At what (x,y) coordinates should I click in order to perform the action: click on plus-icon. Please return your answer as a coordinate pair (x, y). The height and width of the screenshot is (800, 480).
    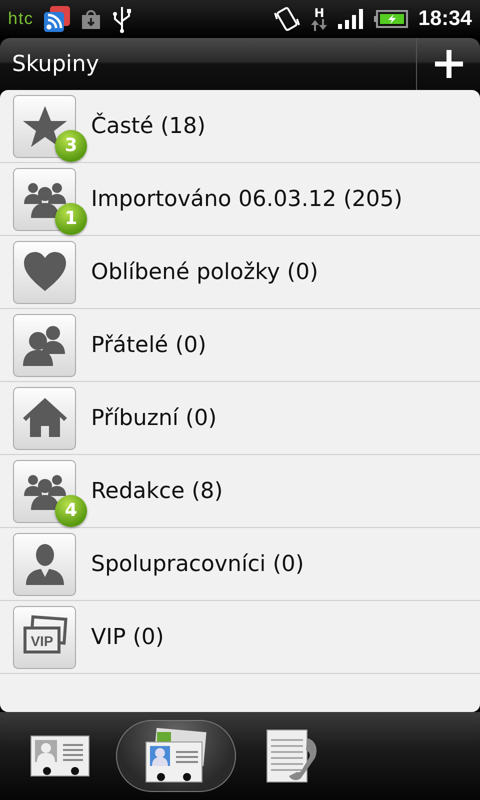
    Looking at the image, I should click on (448, 64).